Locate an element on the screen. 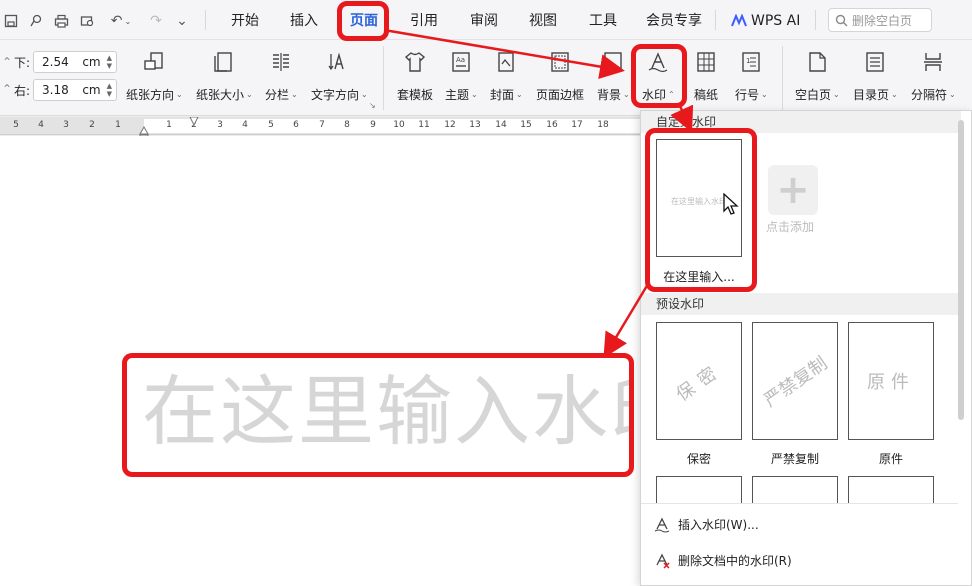  arrow-to-custom is located at coordinates (682, 118).